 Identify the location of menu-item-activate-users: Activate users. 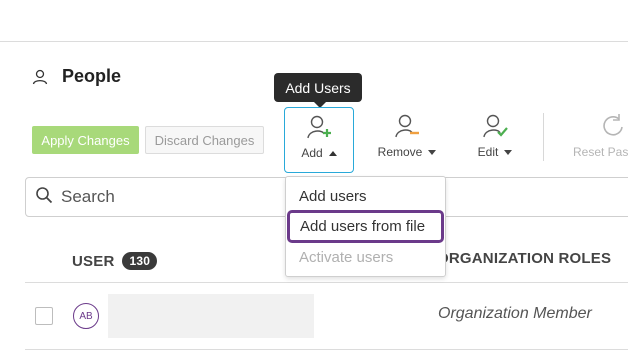
(346, 257).